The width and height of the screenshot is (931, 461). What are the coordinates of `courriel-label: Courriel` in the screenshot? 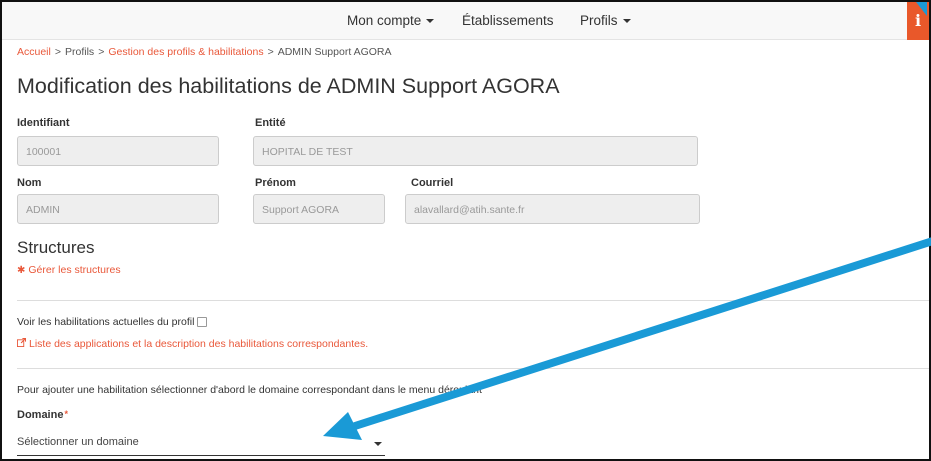 It's located at (432, 183).